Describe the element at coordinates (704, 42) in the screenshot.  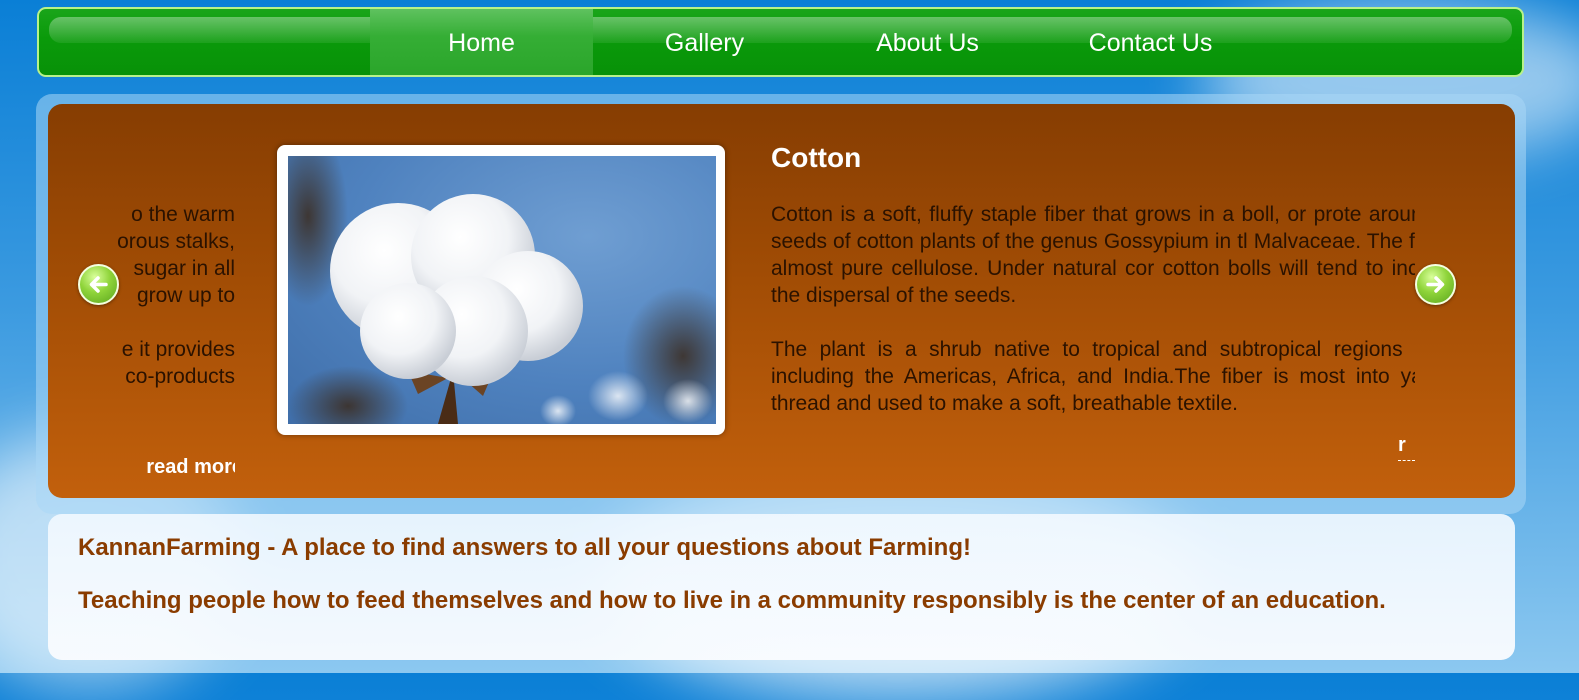
I see `nav-item-gallery: Gallery` at that location.